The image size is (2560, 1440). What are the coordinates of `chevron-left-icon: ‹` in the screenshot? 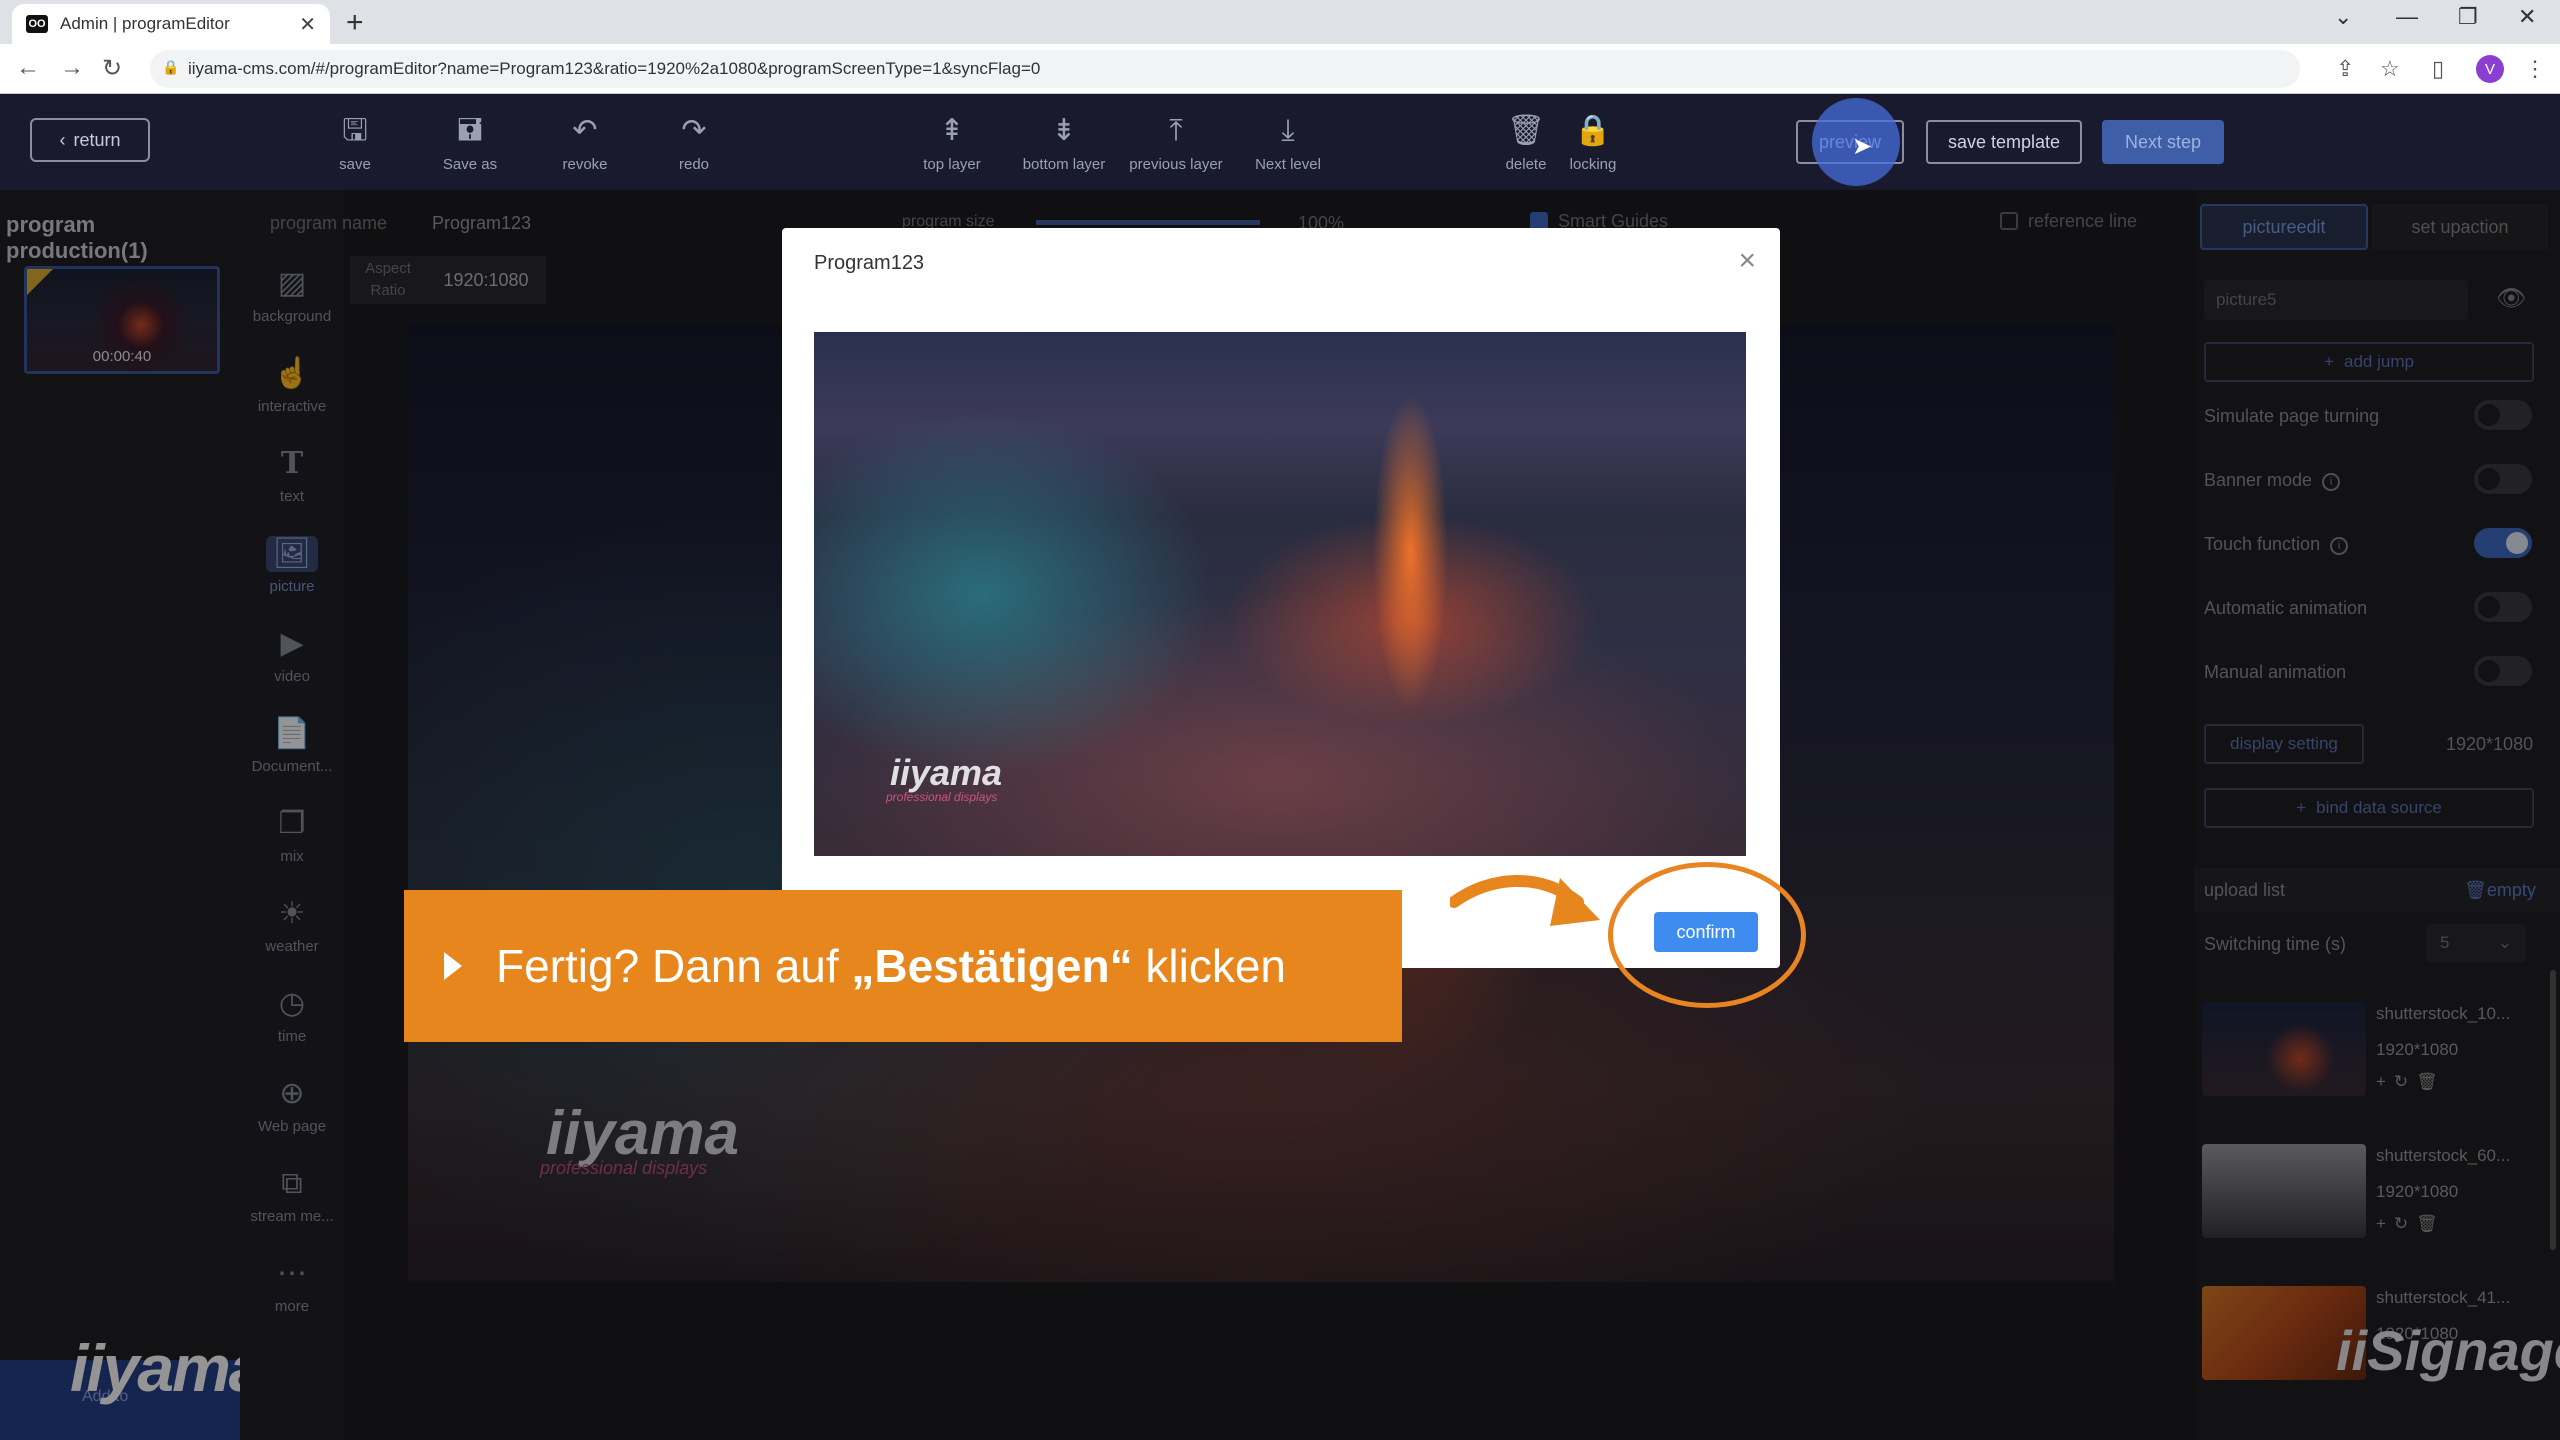 It's located at (62, 139).